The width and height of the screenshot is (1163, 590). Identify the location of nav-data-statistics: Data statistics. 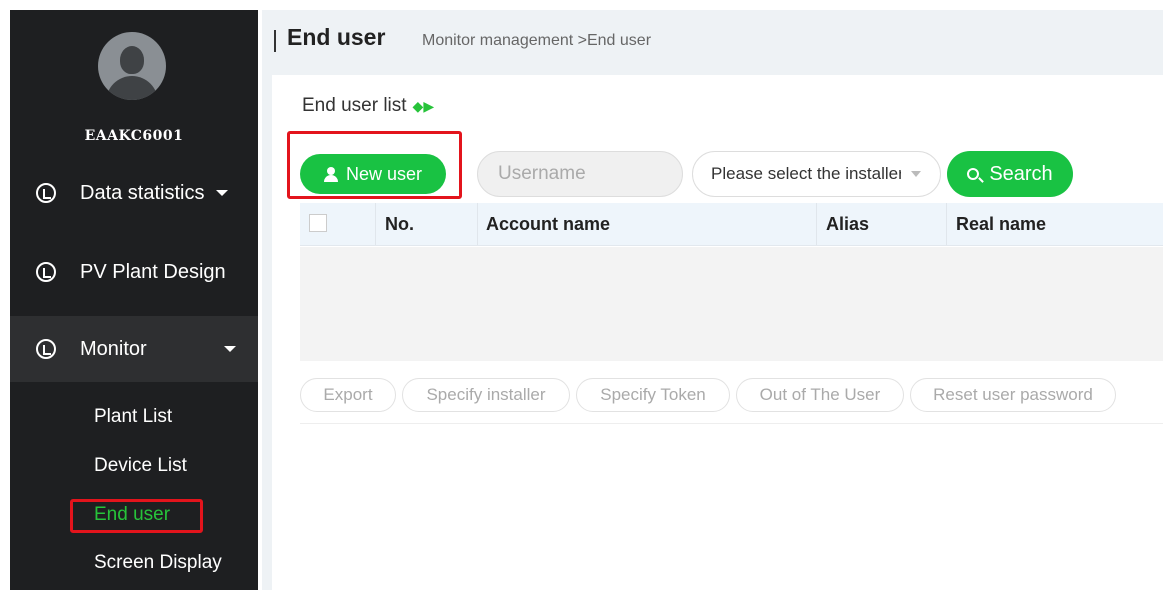
(134, 193).